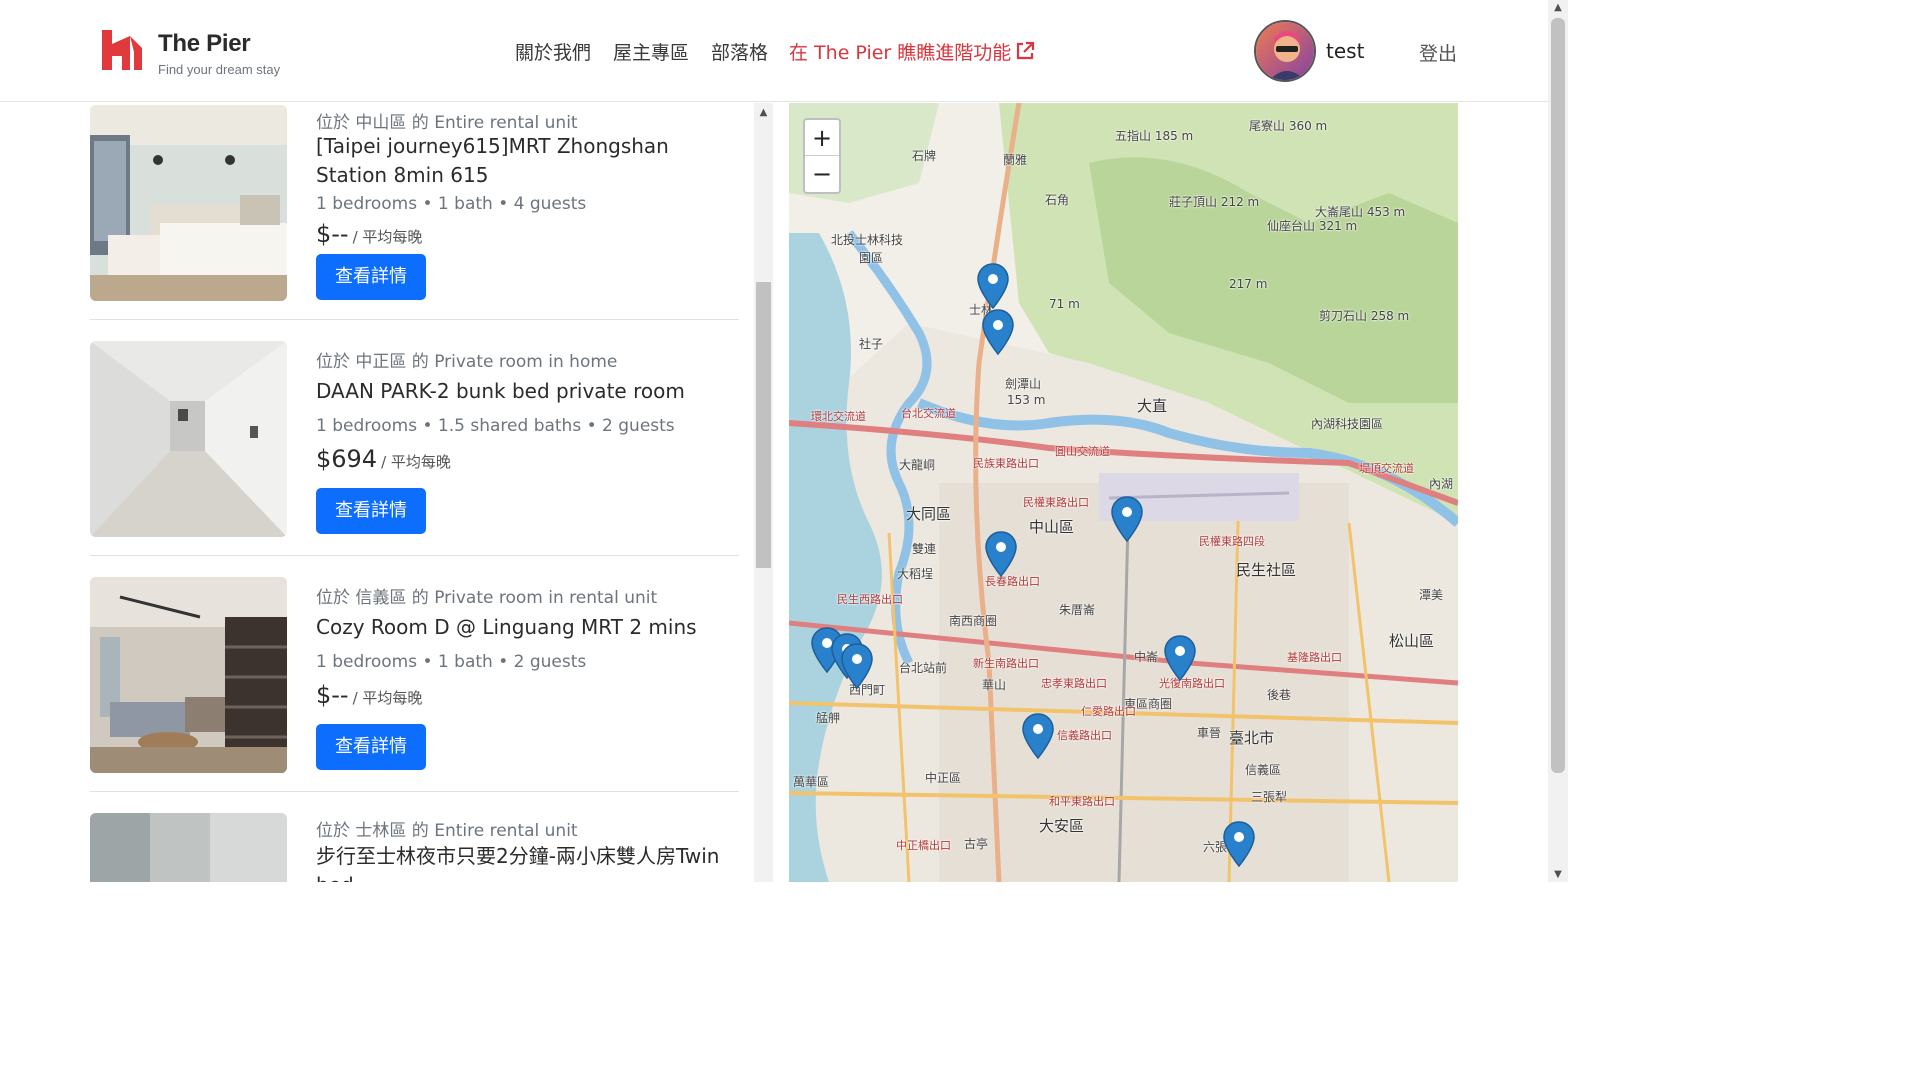 The height and width of the screenshot is (1080, 1920). Describe the element at coordinates (1263, 770) in the screenshot. I see `map-label: 信義區` at that location.